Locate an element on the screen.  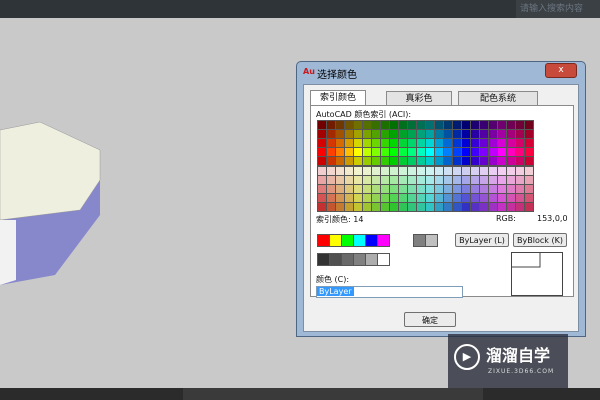
color-input: ByLayer is located at coordinates (389, 292).